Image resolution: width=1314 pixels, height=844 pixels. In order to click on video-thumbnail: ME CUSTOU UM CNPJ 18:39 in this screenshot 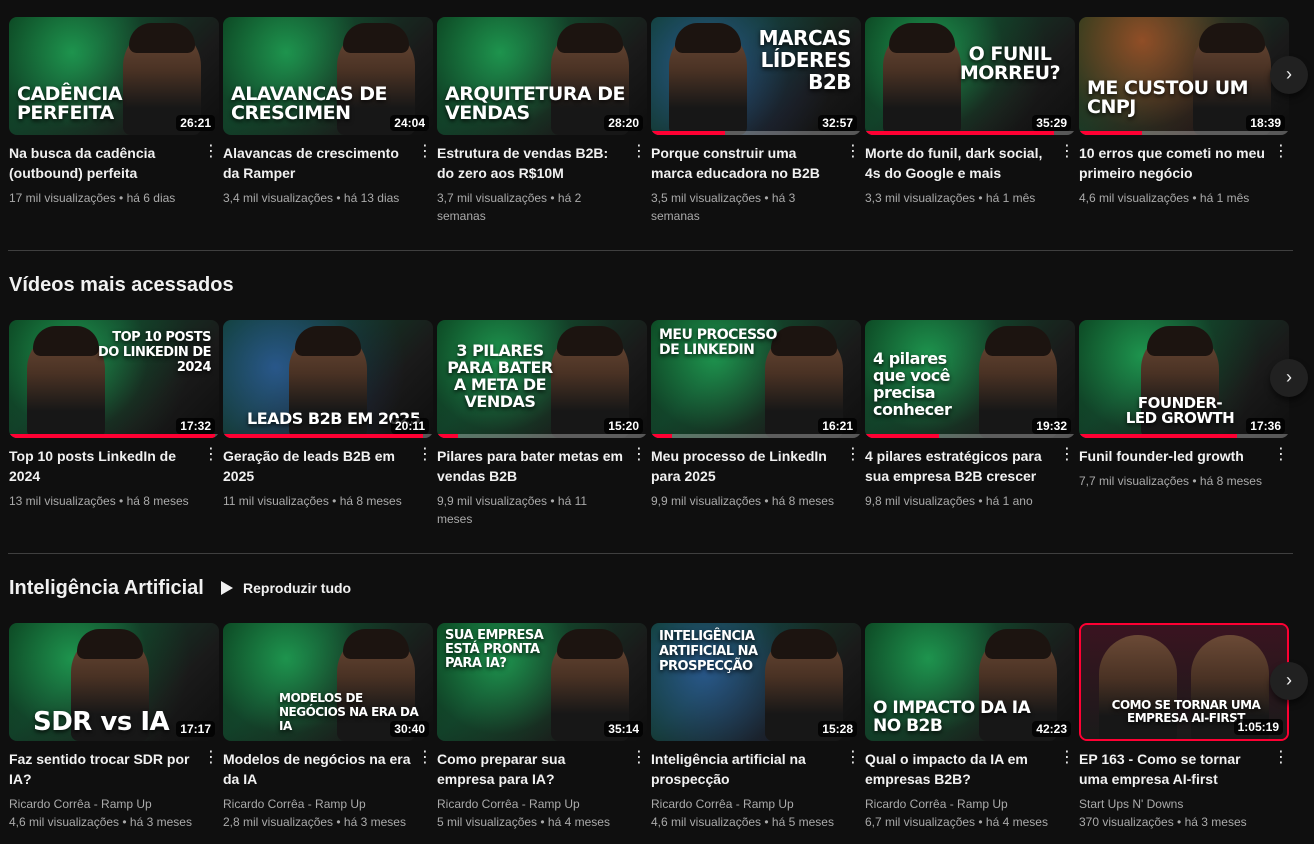, I will do `click(1184, 76)`.